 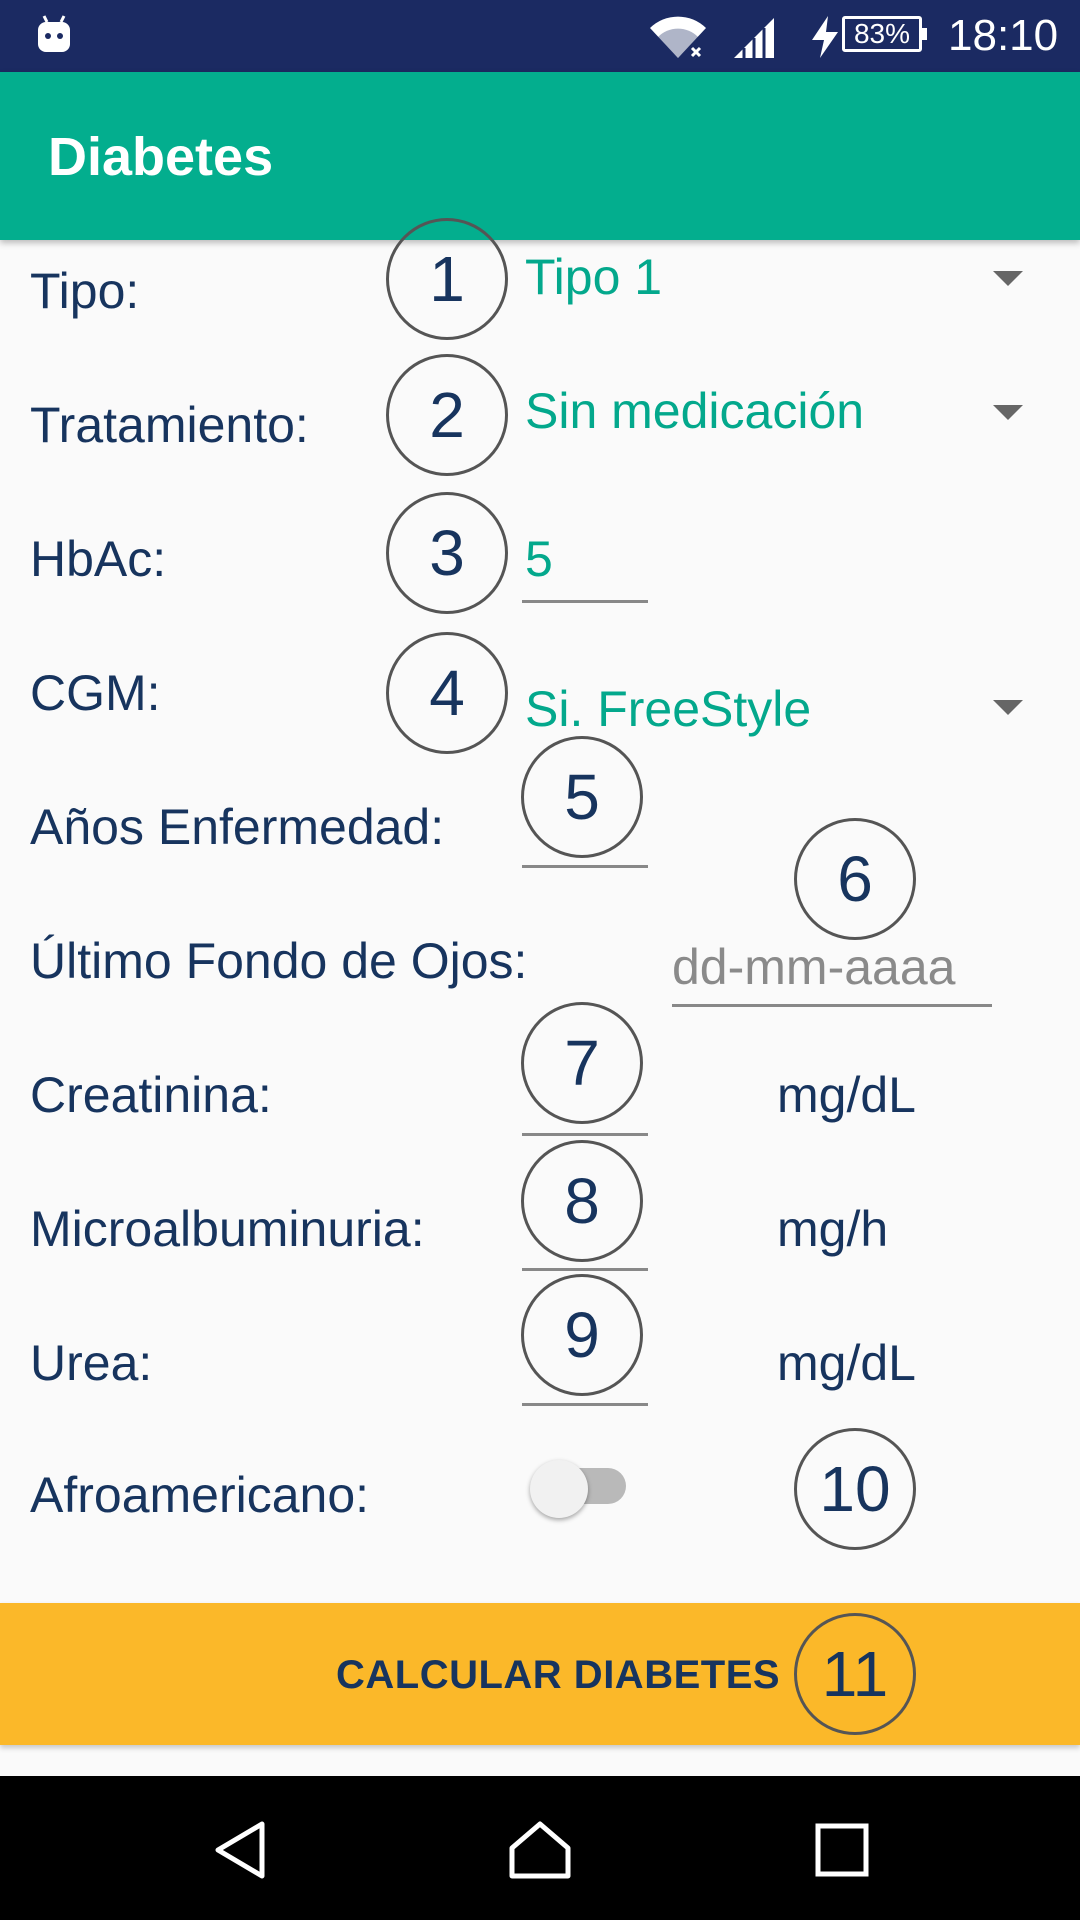 What do you see at coordinates (240, 1850) in the screenshot?
I see `back-icon` at bounding box center [240, 1850].